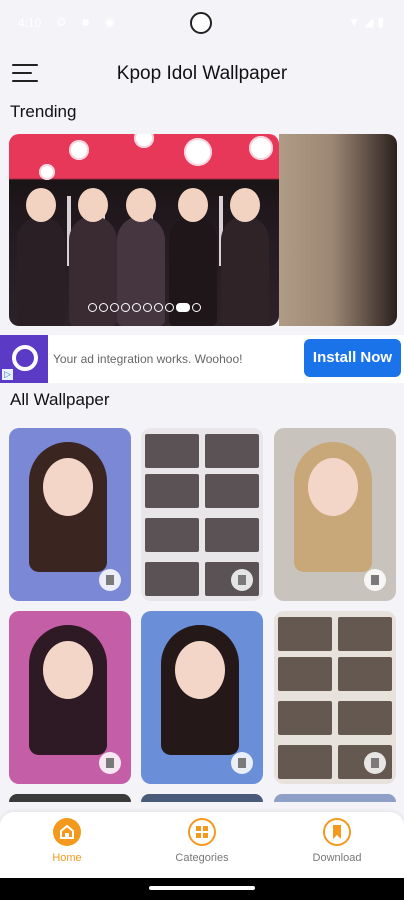  What do you see at coordinates (148, 359) in the screenshot?
I see `ad-text: Your ad integration works. Woohoo!` at bounding box center [148, 359].